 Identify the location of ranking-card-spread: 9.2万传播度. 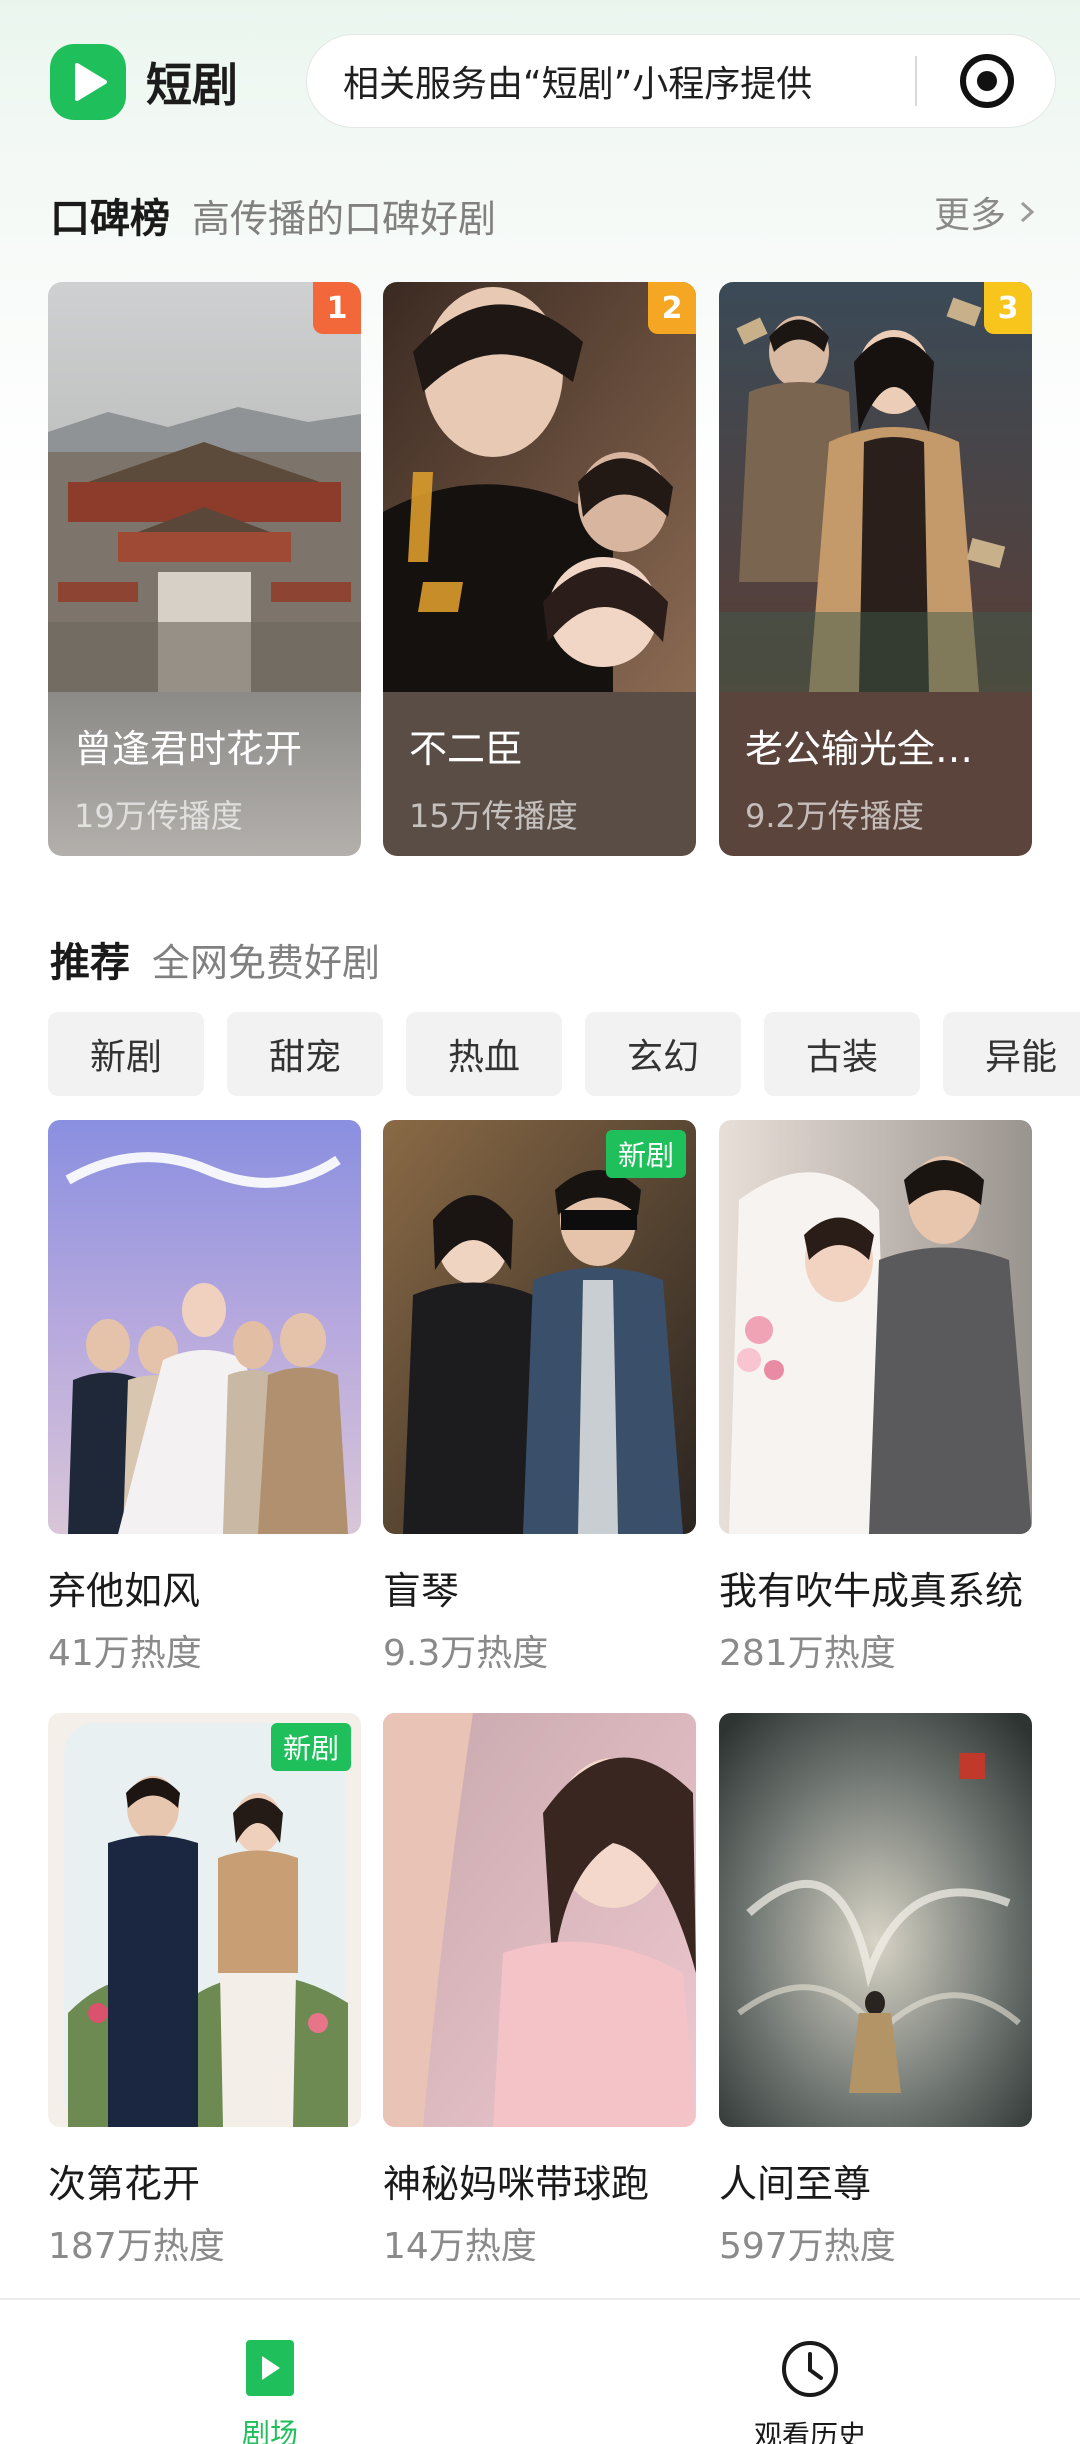
(834, 816).